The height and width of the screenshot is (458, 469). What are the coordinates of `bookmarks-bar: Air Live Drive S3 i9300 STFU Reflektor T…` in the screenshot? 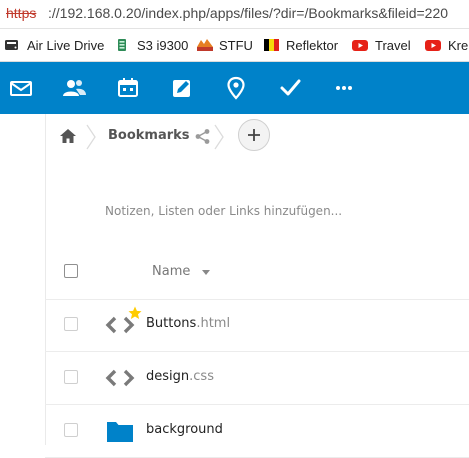 It's located at (234, 45).